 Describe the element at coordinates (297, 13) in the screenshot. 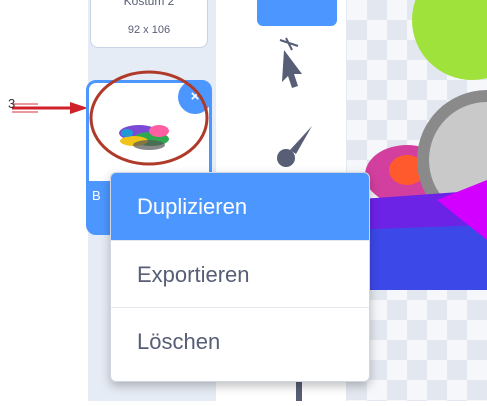

I see `selected-tool-button` at that location.